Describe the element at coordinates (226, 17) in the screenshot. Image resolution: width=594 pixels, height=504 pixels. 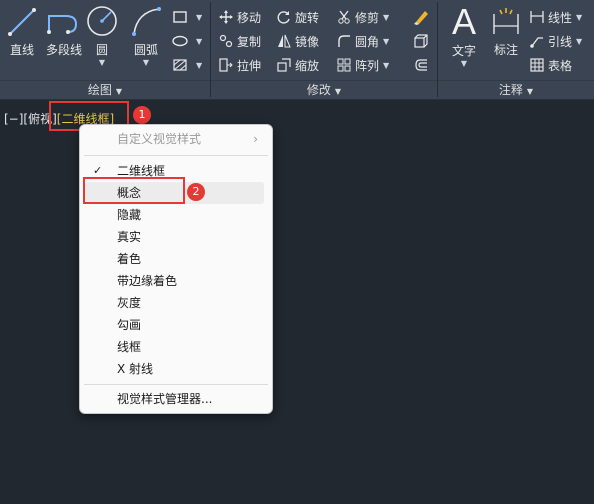
I see `move-icon` at that location.